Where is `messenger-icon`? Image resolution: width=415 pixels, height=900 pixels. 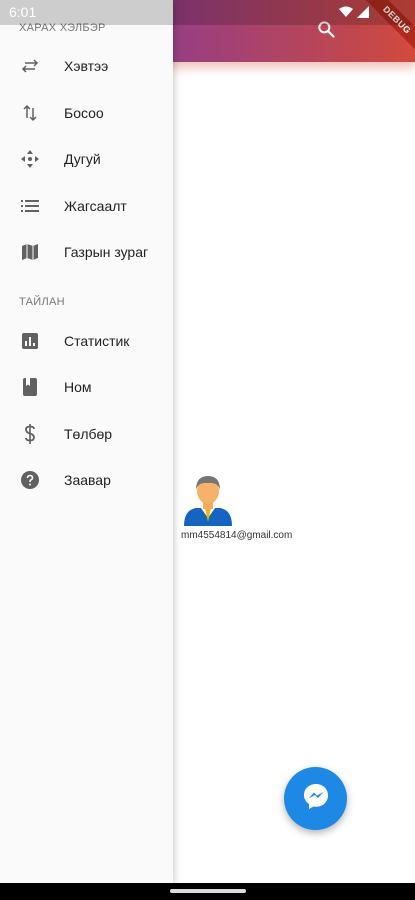 messenger-icon is located at coordinates (316, 798).